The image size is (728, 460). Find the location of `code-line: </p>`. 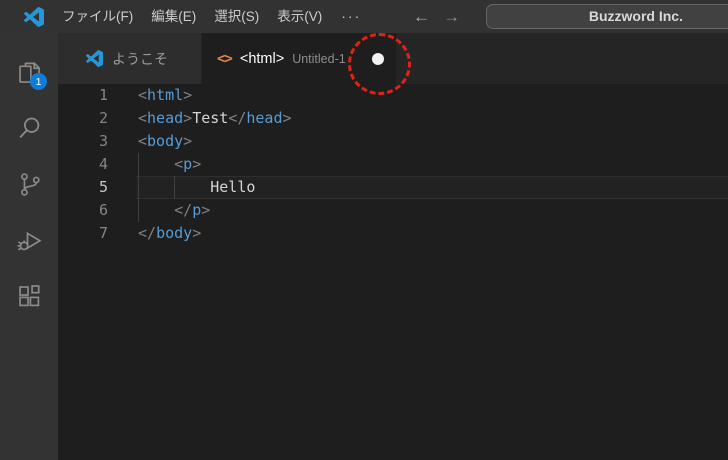

code-line: </p> is located at coordinates (433, 210).